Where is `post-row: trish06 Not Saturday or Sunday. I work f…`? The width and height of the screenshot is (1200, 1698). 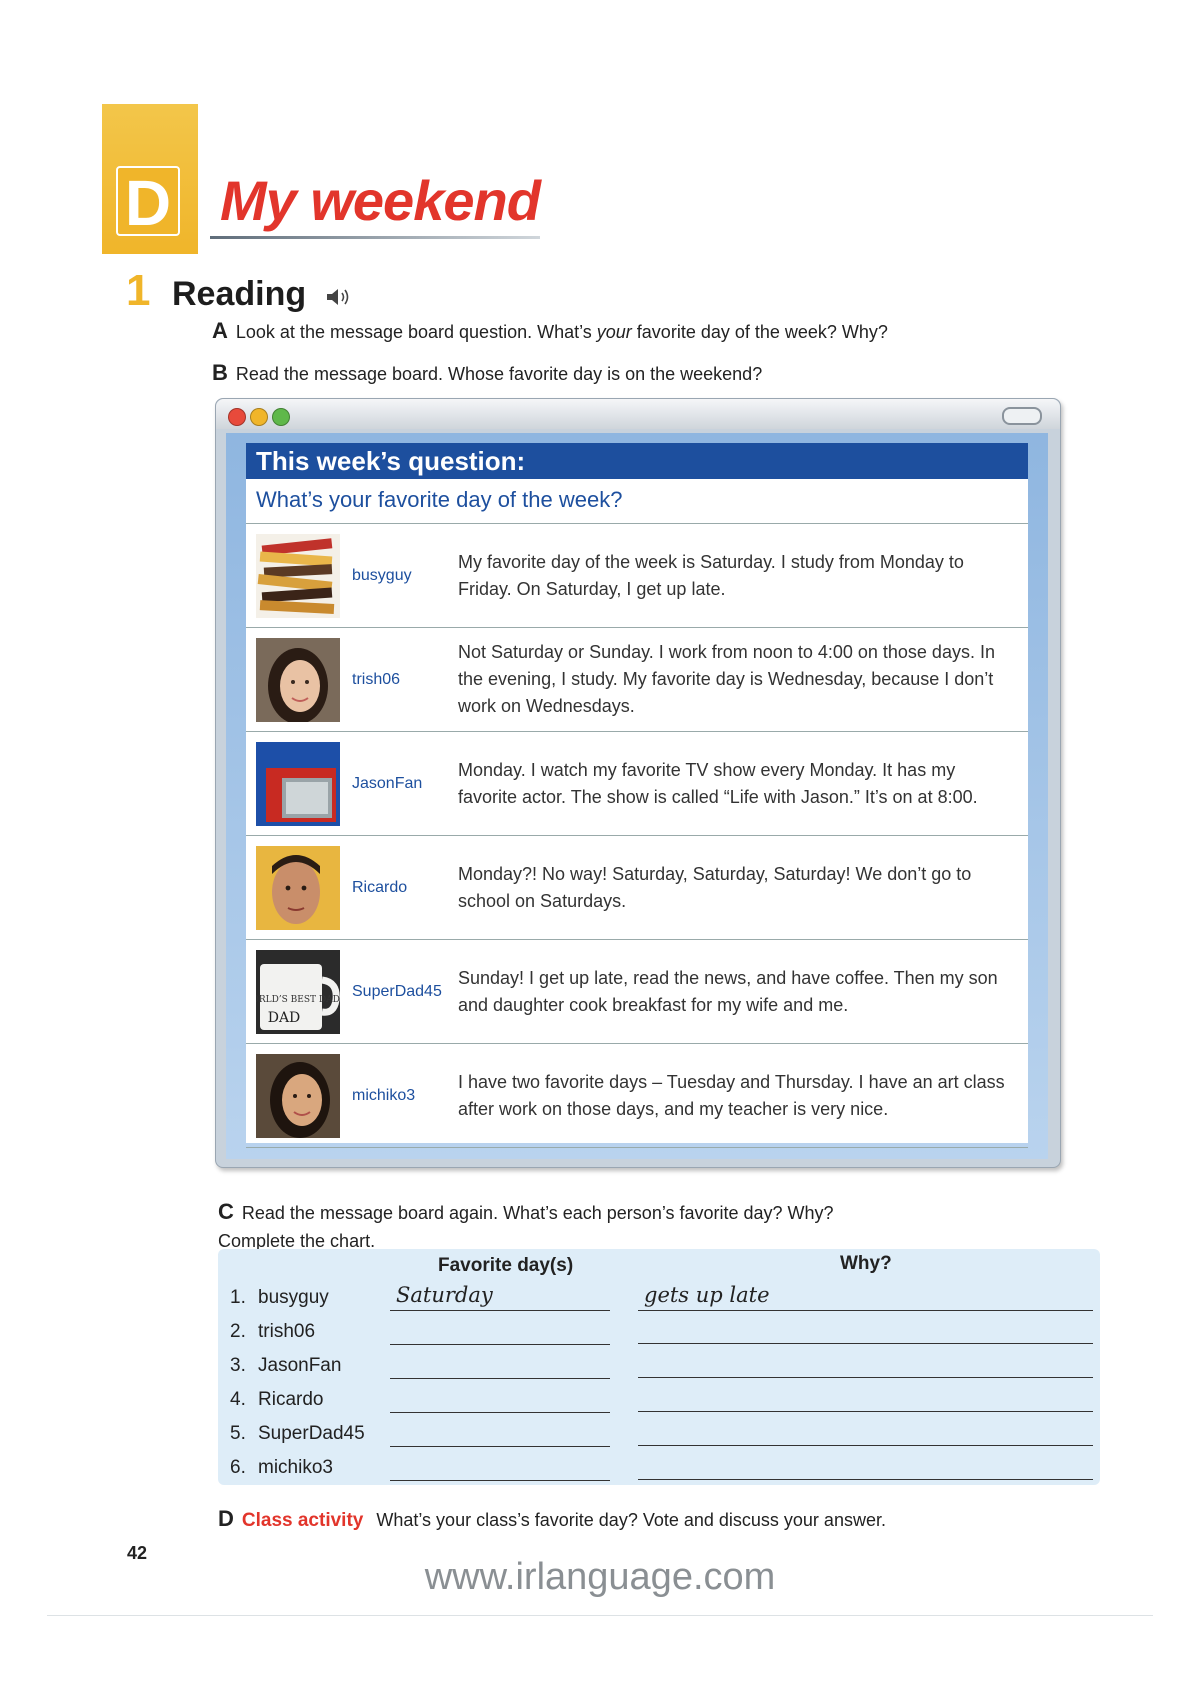
post-row: trish06 Not Saturday or Sunday. I work f… is located at coordinates (637, 679).